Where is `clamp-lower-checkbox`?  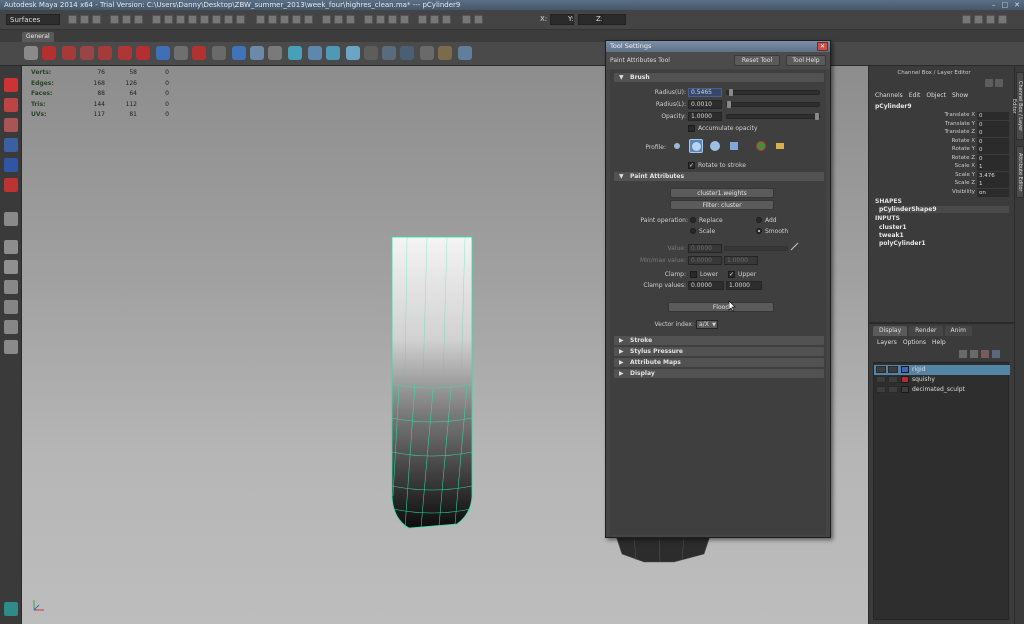
clamp-lower-checkbox is located at coordinates (693, 274).